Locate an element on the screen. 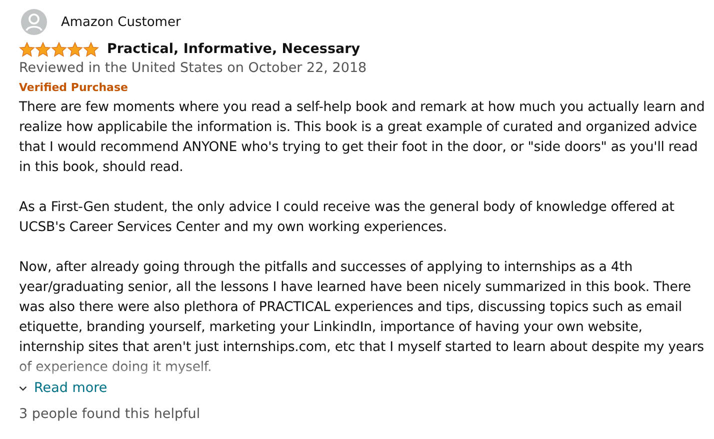 This screenshot has width=714, height=439. review-title: Practical, Informative, Necessary is located at coordinates (233, 49).